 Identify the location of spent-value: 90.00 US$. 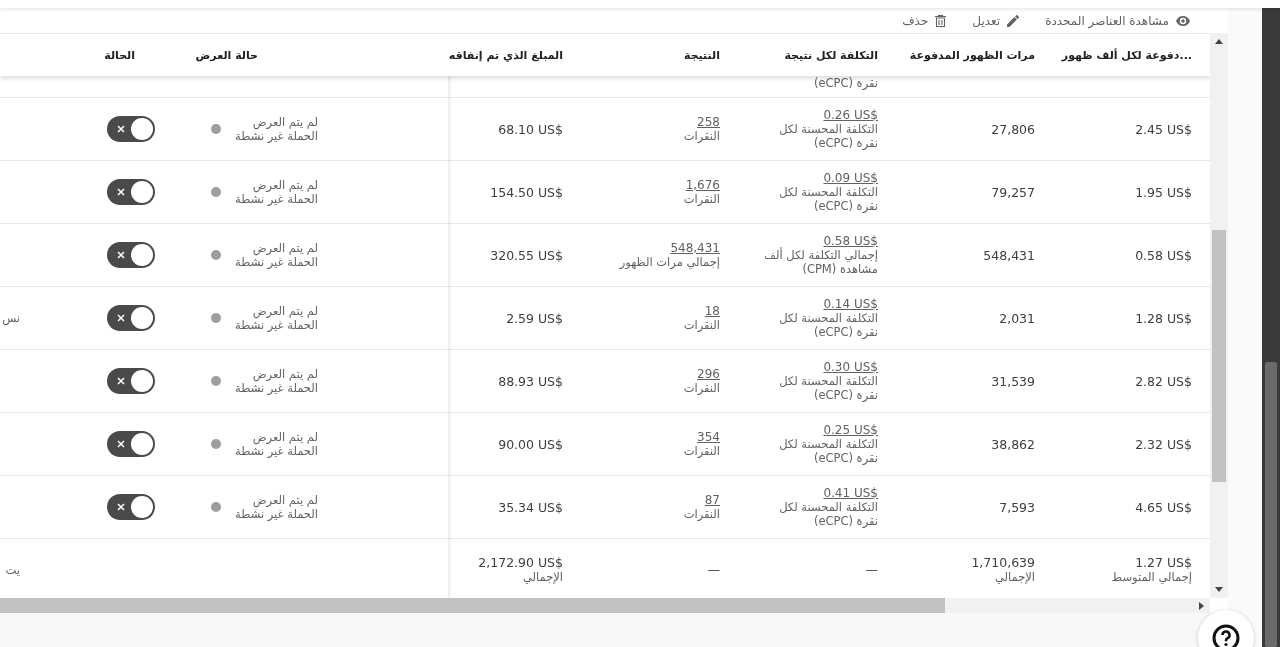
(530, 444).